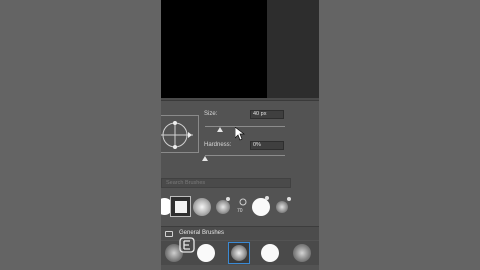 This screenshot has height=270, width=480. Describe the element at coordinates (180, 206) in the screenshot. I see `brush-preset-square-selected` at that location.